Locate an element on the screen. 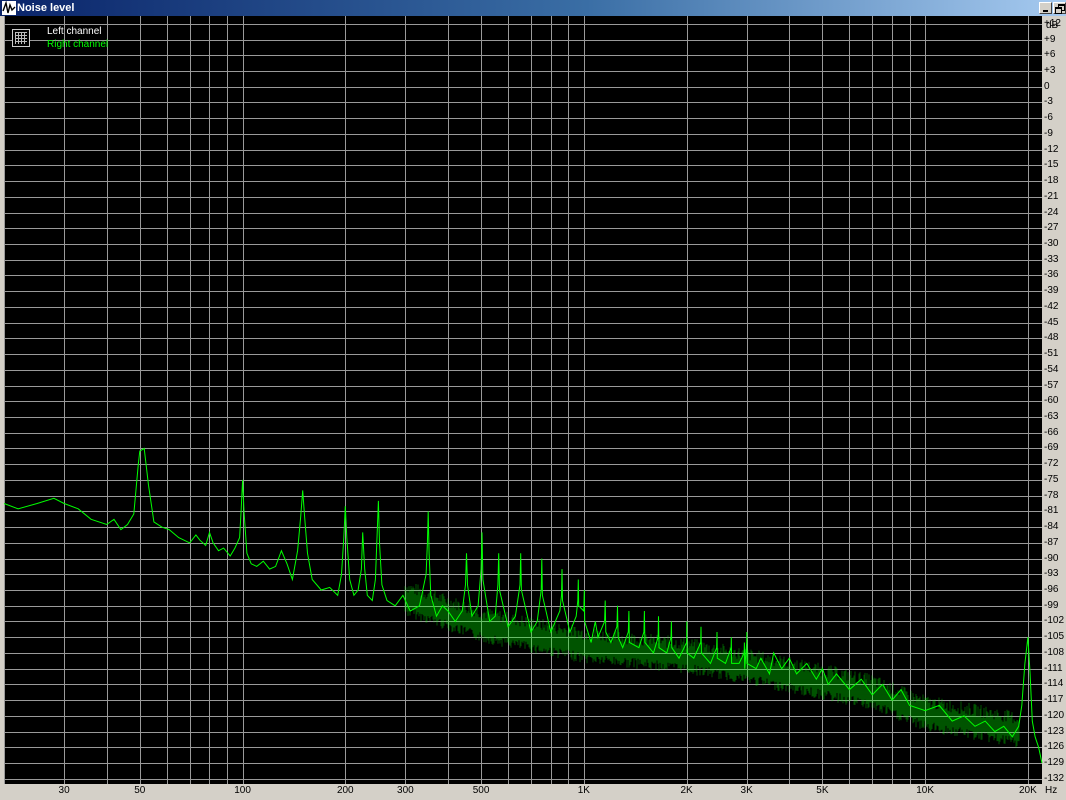 The width and height of the screenshot is (1066, 800). y-tick-label: -99 is located at coordinates (1051, 605).